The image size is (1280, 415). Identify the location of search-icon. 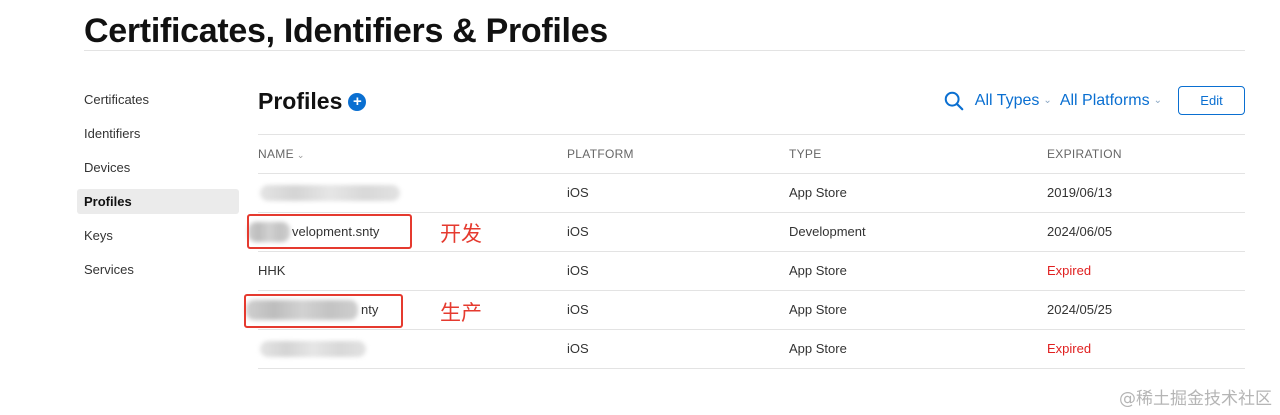
(954, 101).